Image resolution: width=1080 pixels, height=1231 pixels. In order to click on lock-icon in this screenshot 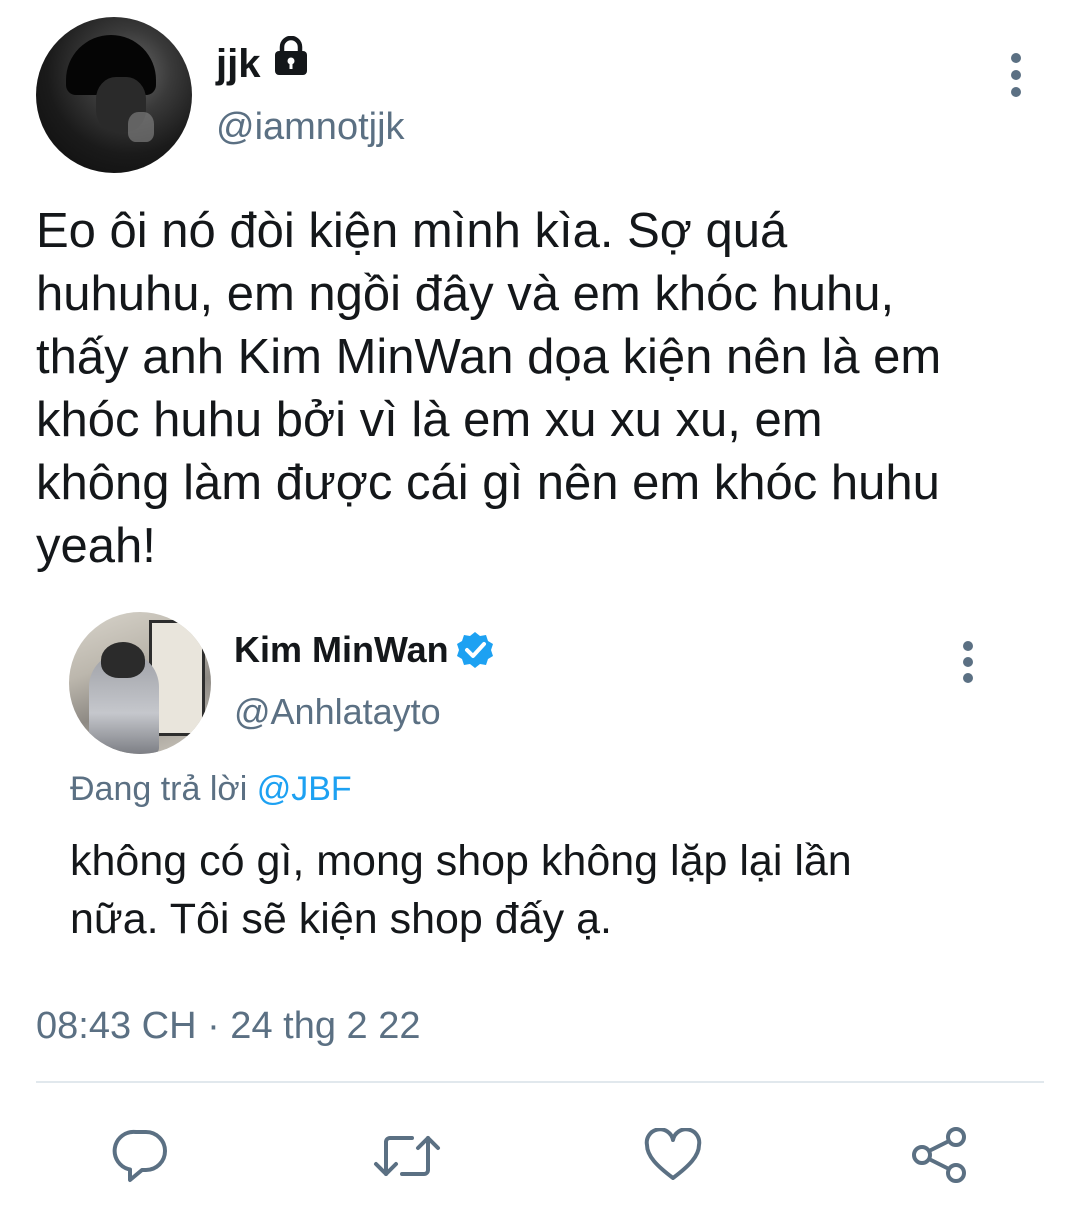, I will do `click(291, 55)`.